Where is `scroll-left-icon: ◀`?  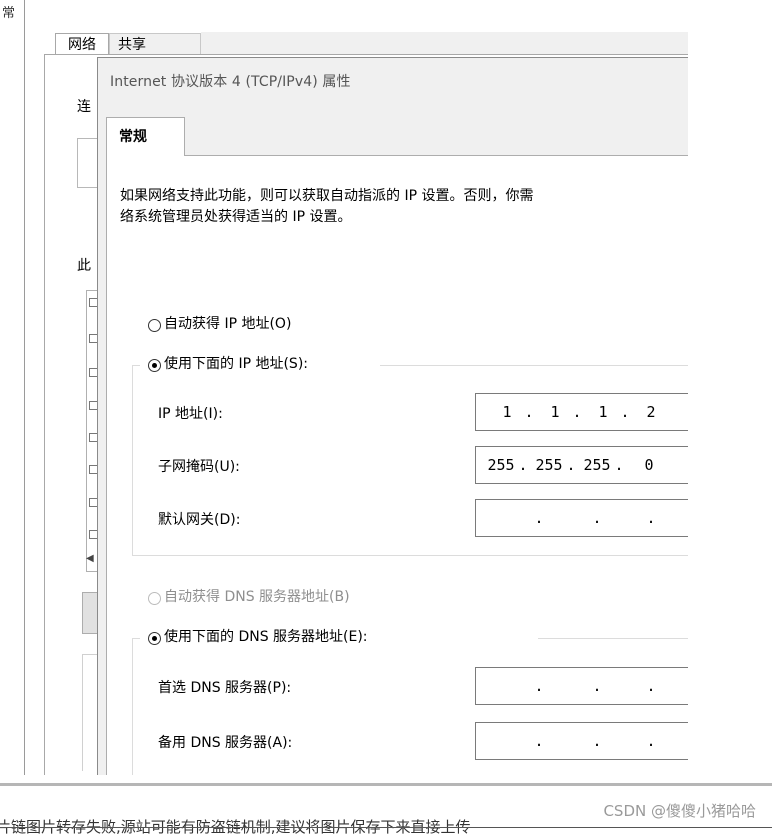
scroll-left-icon: ◀ is located at coordinates (90, 558).